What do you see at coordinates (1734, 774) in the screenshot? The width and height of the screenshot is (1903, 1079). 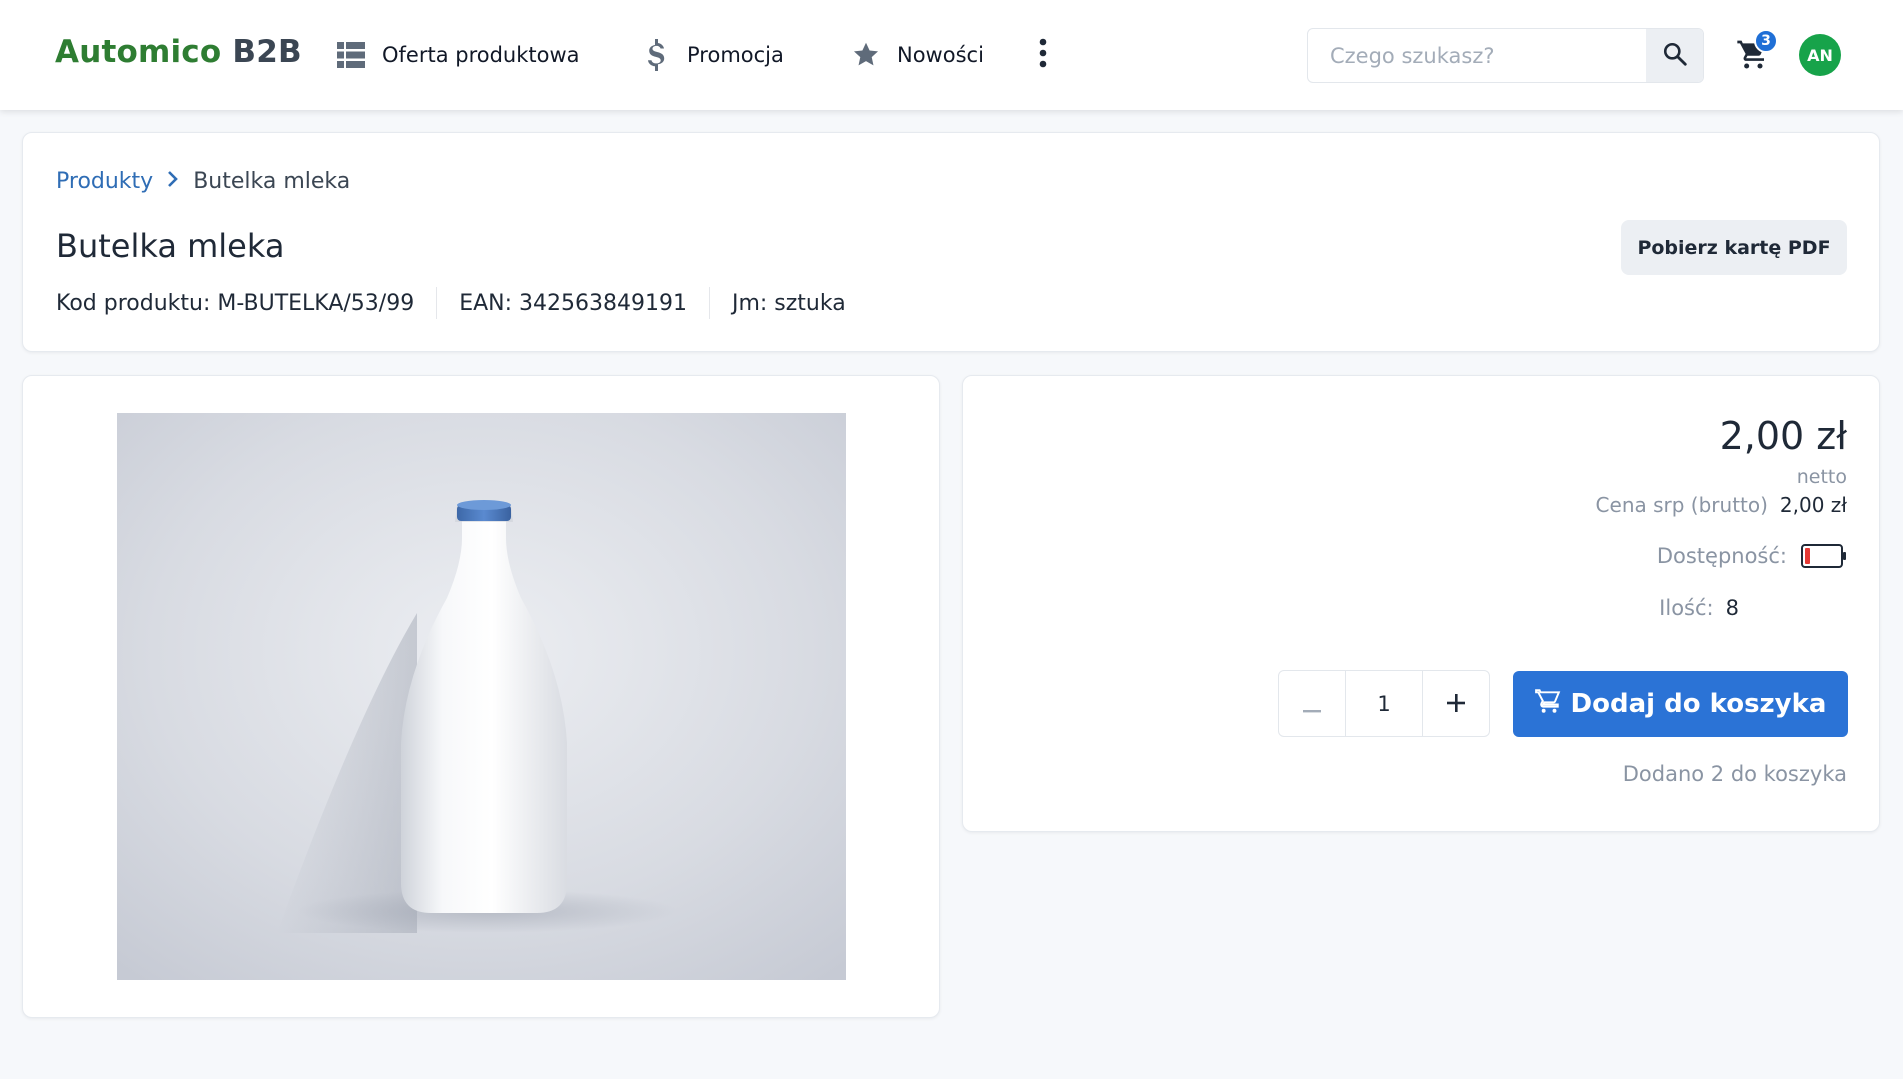 I see `added-to-cart-note: Dodano 2 do koszyka` at bounding box center [1734, 774].